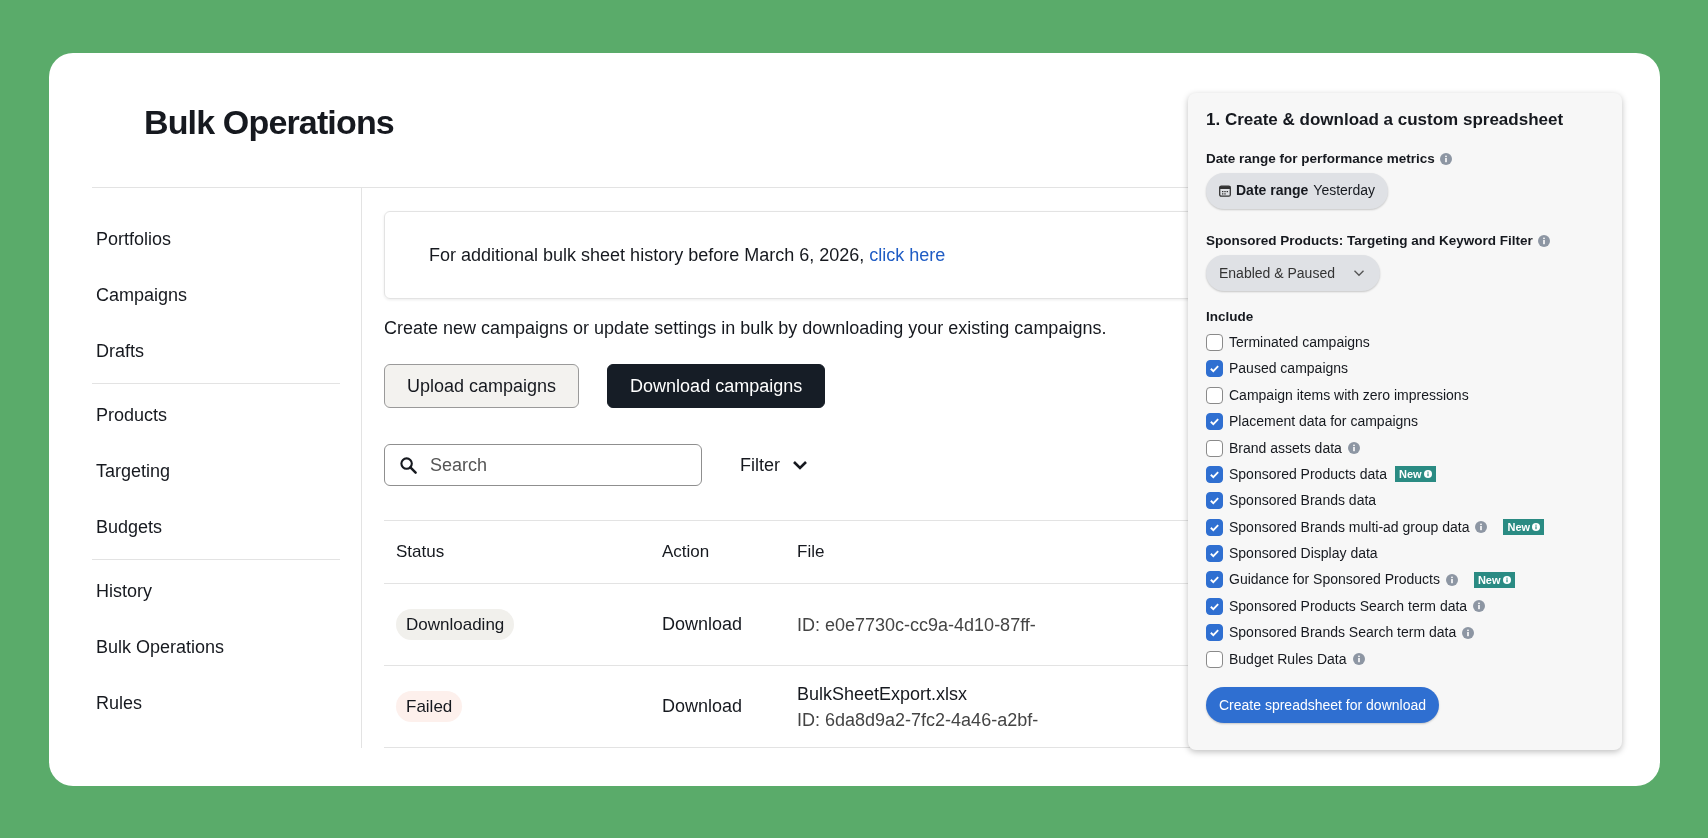 The height and width of the screenshot is (838, 1708). Describe the element at coordinates (1285, 448) in the screenshot. I see `checkbox-label: Brand assets data` at that location.